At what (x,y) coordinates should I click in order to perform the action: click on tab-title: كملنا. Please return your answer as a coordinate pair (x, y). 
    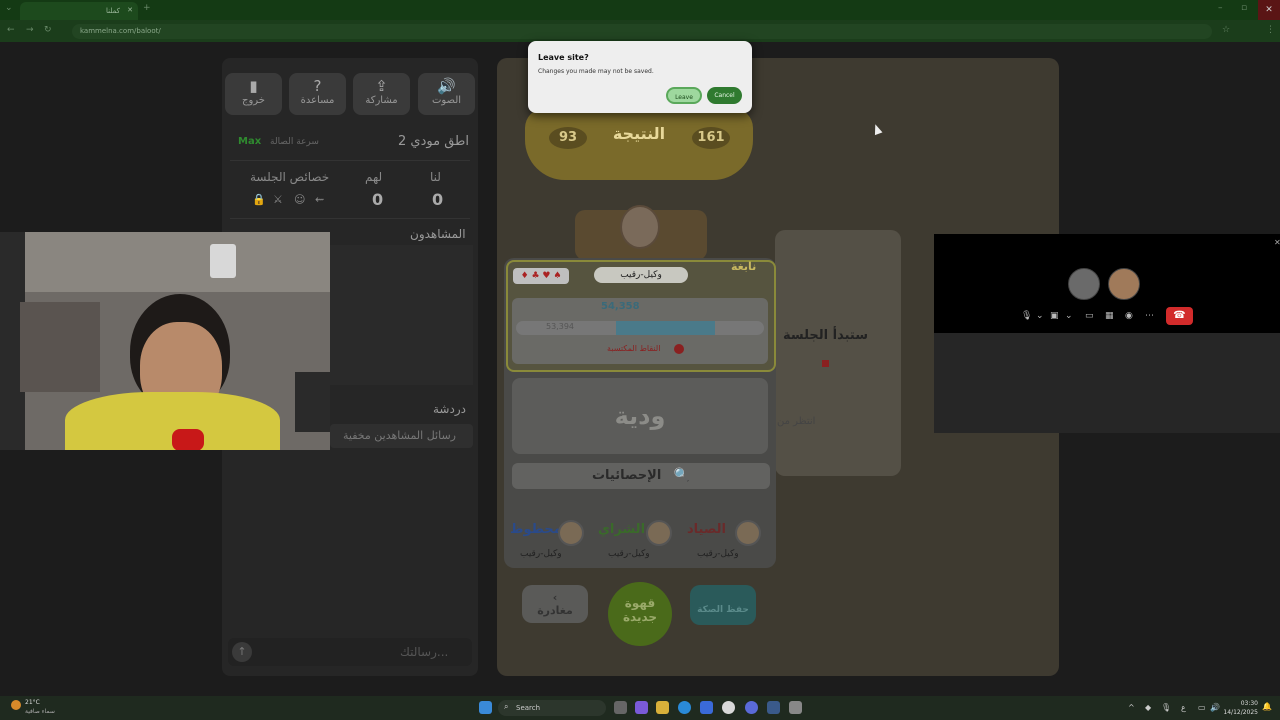
    Looking at the image, I should click on (113, 11).